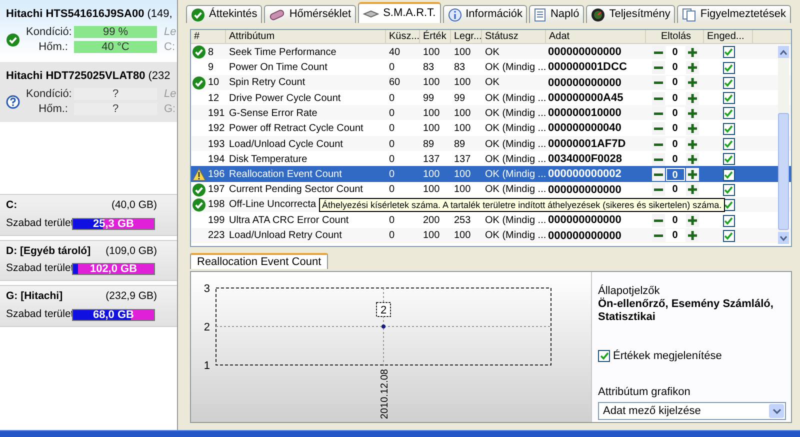 The width and height of the screenshot is (800, 437). I want to click on table-cell-text: OK, so click(492, 83).